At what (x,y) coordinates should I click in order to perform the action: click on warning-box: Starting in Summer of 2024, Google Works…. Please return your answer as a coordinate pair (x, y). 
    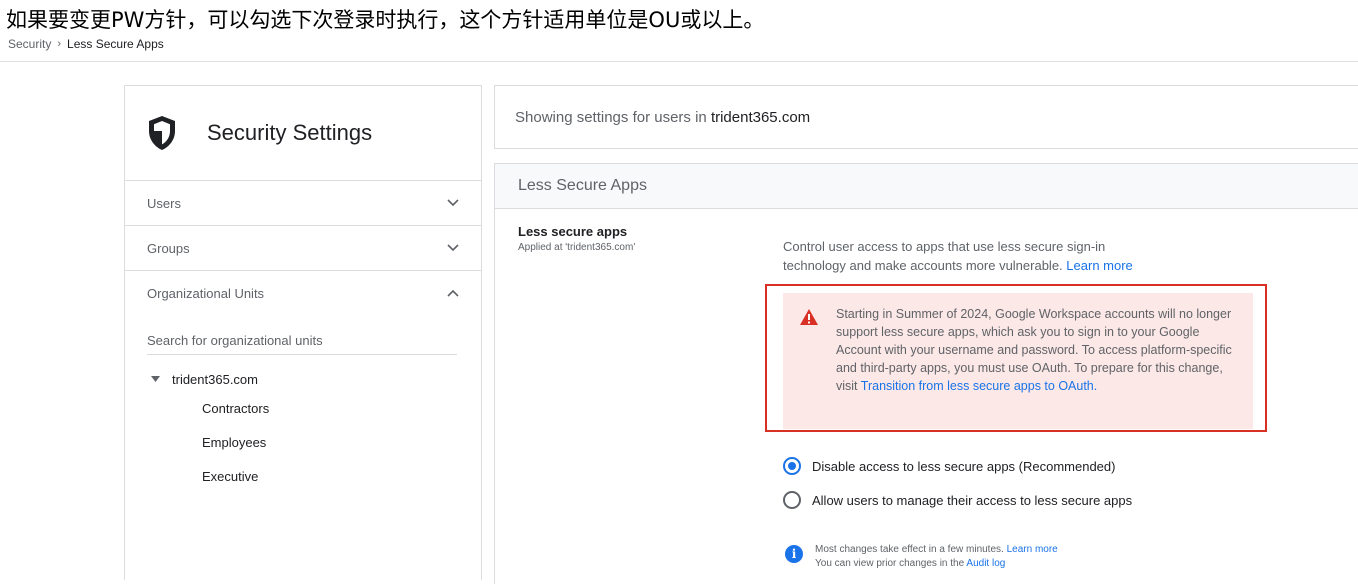
    Looking at the image, I should click on (1018, 361).